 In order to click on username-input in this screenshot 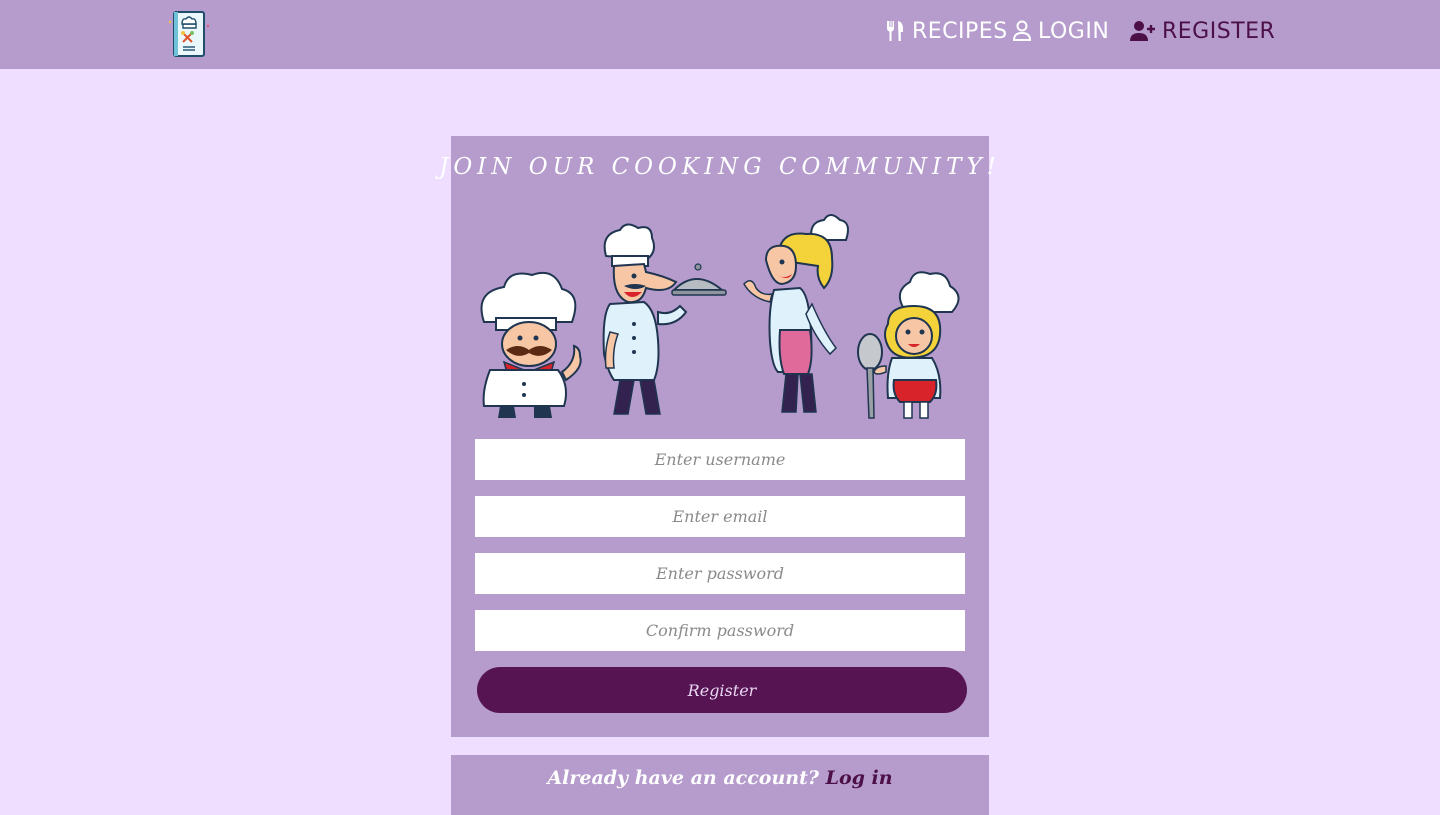, I will do `click(720, 459)`.